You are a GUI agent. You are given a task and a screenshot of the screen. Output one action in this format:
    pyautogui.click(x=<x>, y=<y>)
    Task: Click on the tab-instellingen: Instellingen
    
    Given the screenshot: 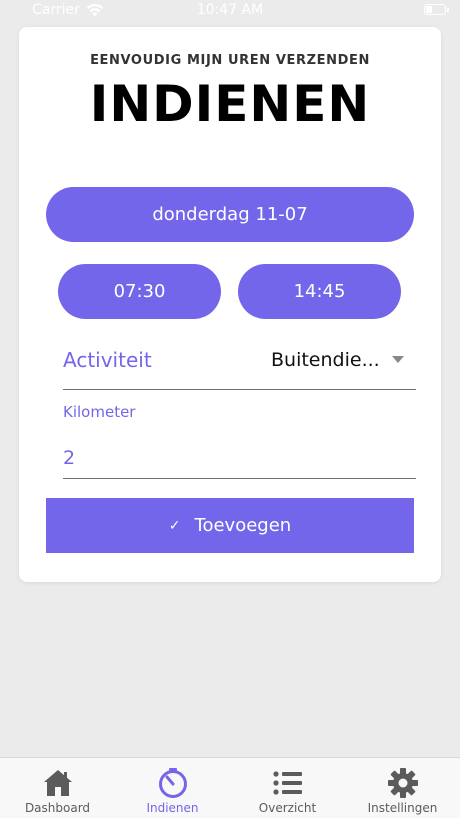 What is the action you would take?
    pyautogui.click(x=402, y=788)
    